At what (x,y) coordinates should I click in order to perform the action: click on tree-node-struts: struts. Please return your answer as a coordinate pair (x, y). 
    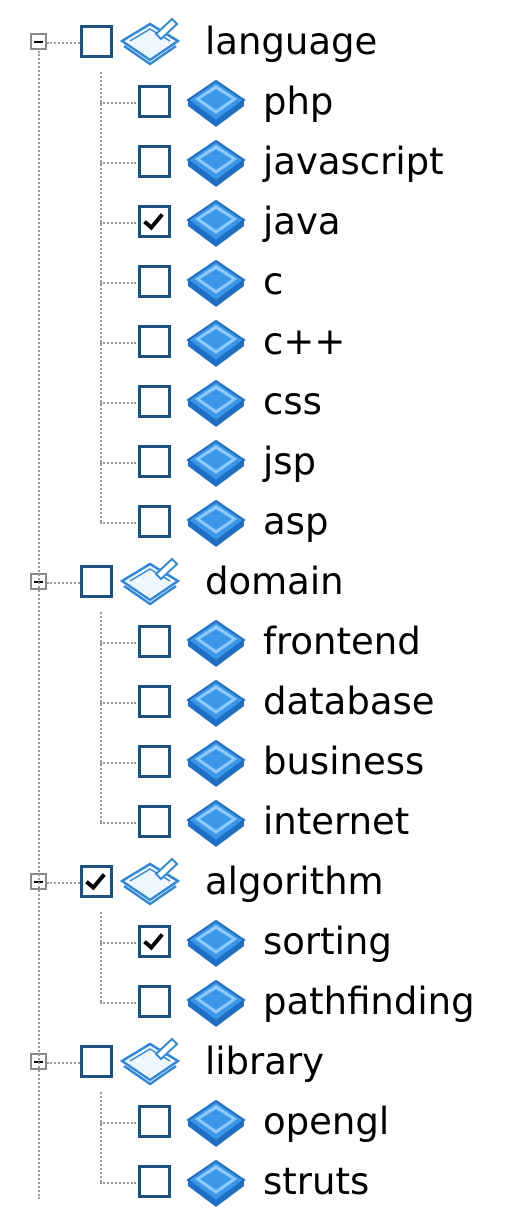
    Looking at the image, I should click on (256, 1182).